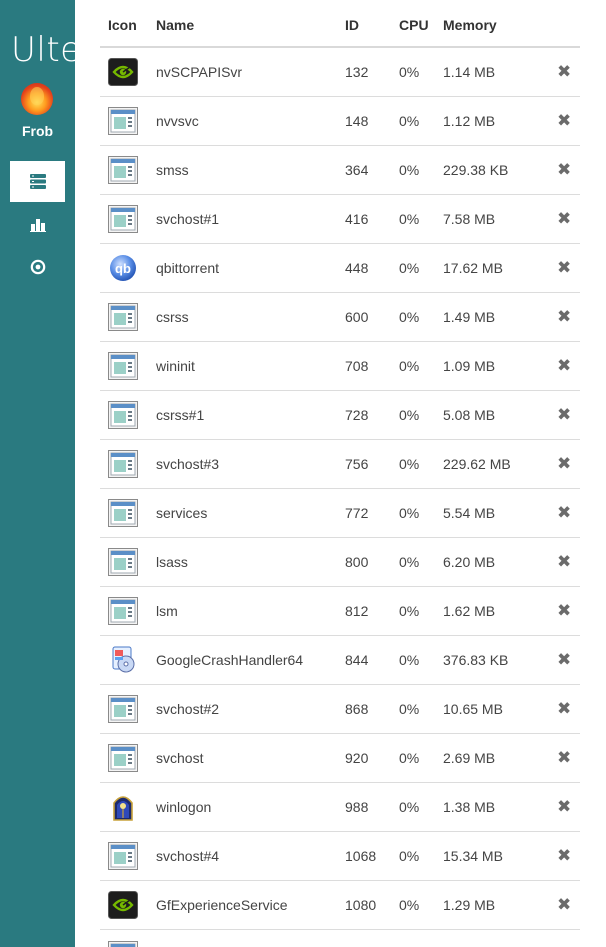 This screenshot has height=947, width=606. I want to click on target-icon, so click(37, 266).